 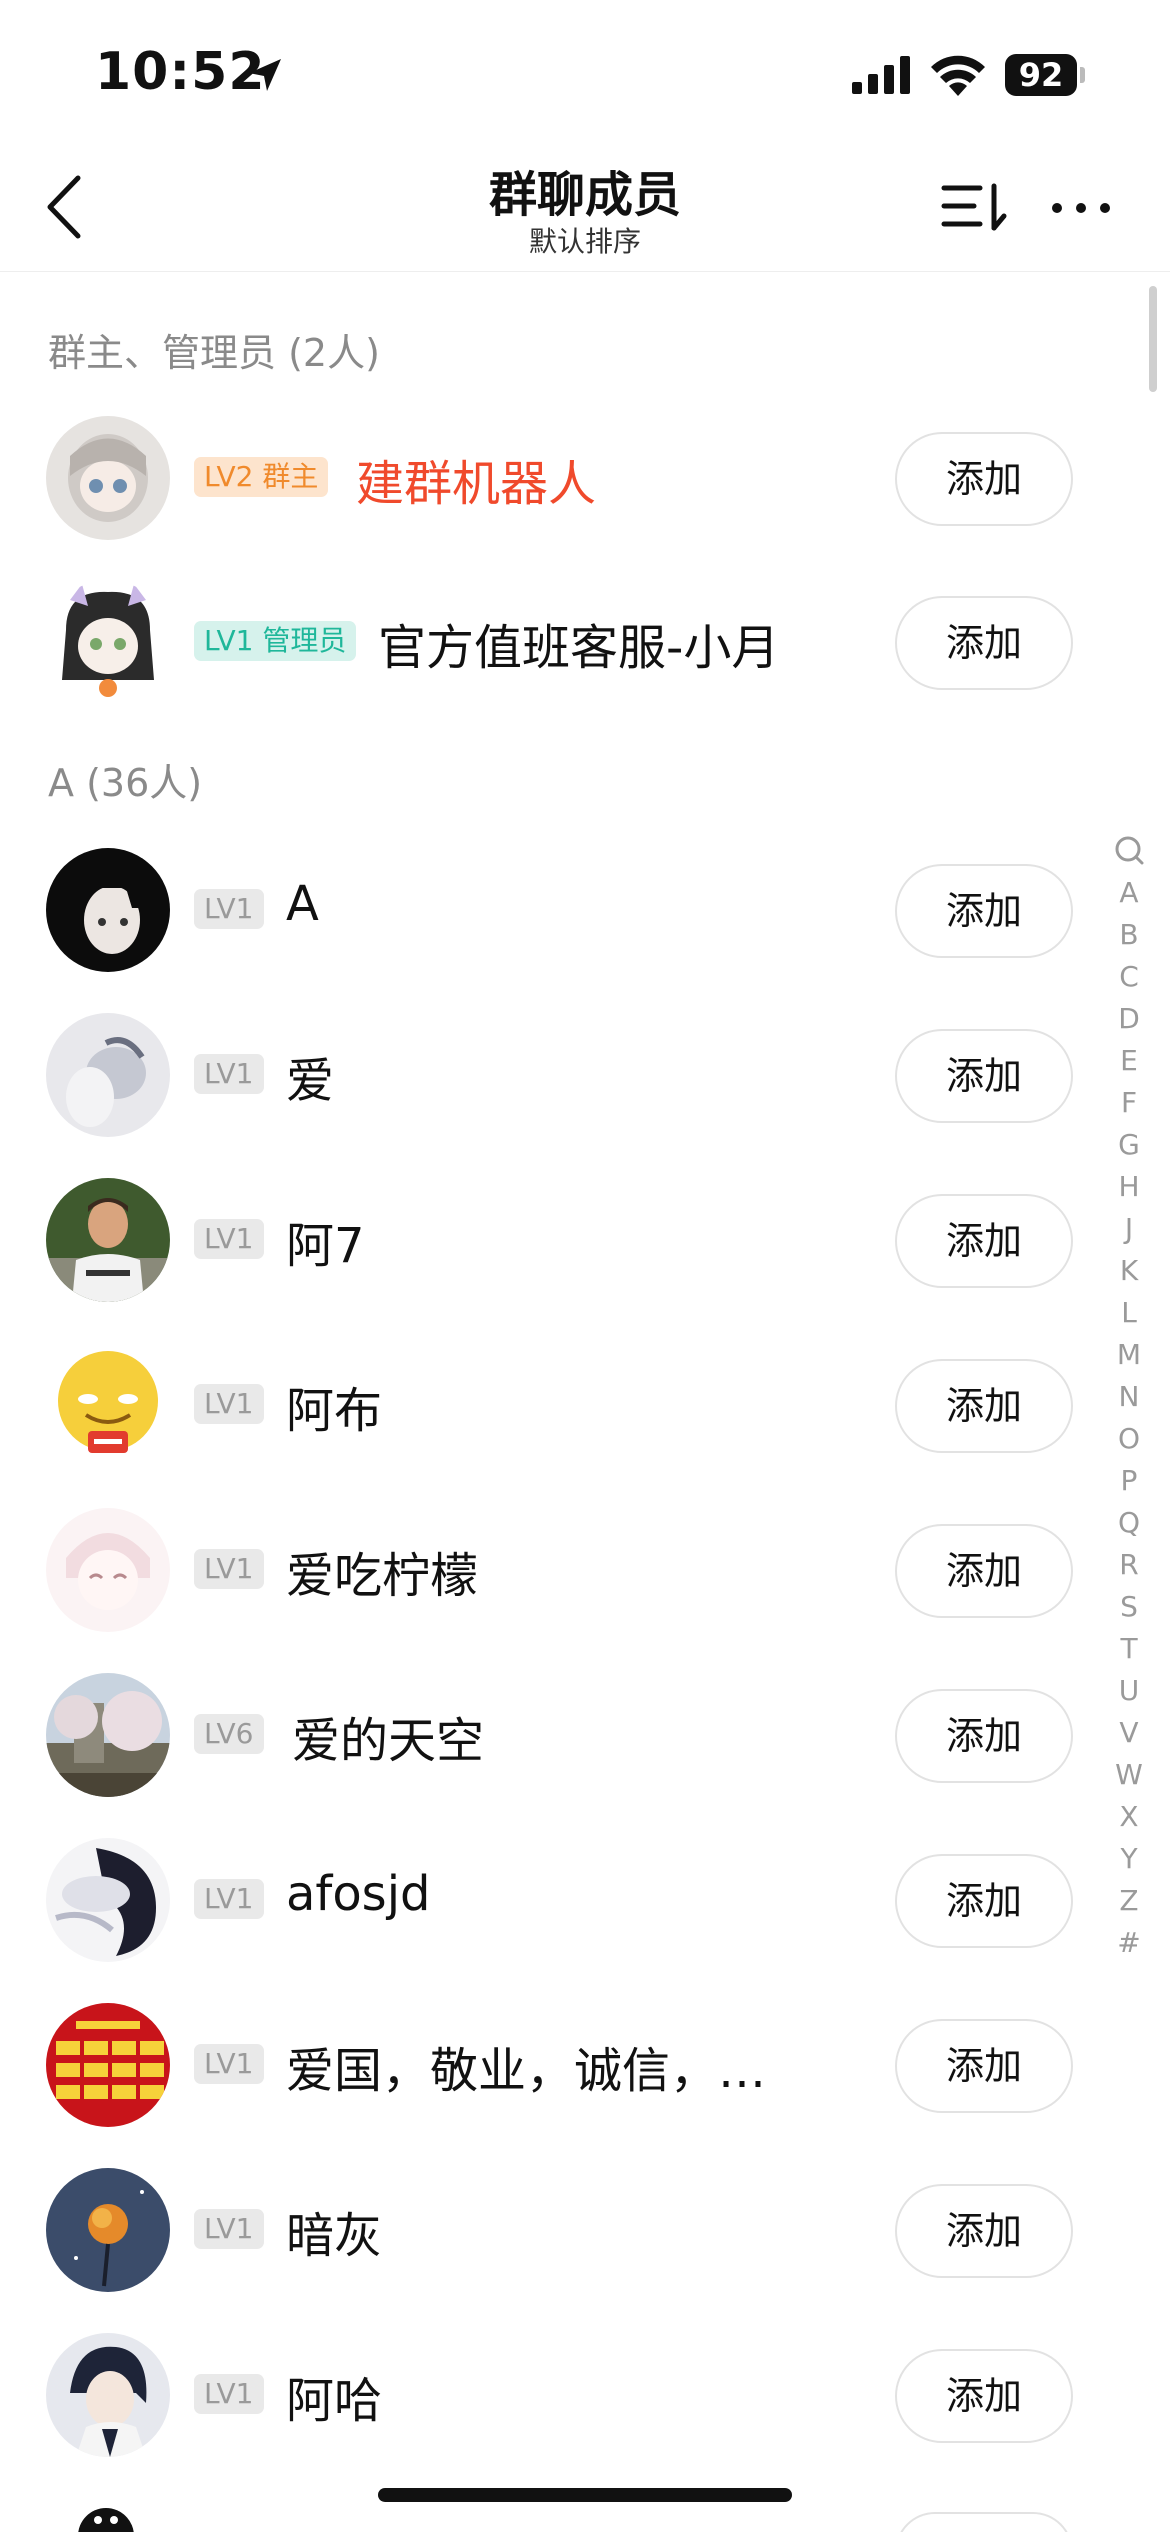 What do you see at coordinates (1129, 1817) in the screenshot?
I see `index-letter: X` at bounding box center [1129, 1817].